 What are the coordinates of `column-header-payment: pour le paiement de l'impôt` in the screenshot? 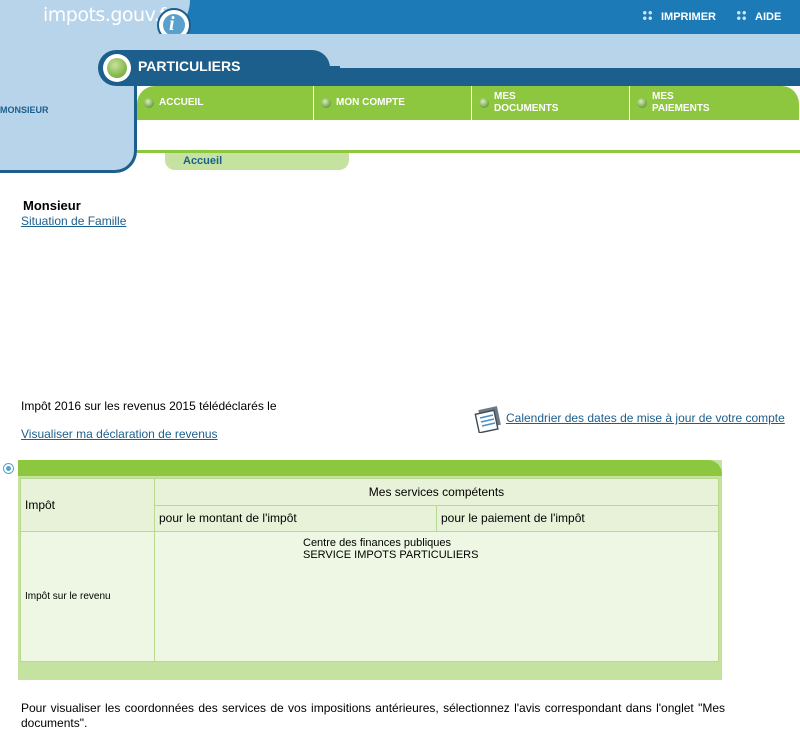 It's located at (577, 518).